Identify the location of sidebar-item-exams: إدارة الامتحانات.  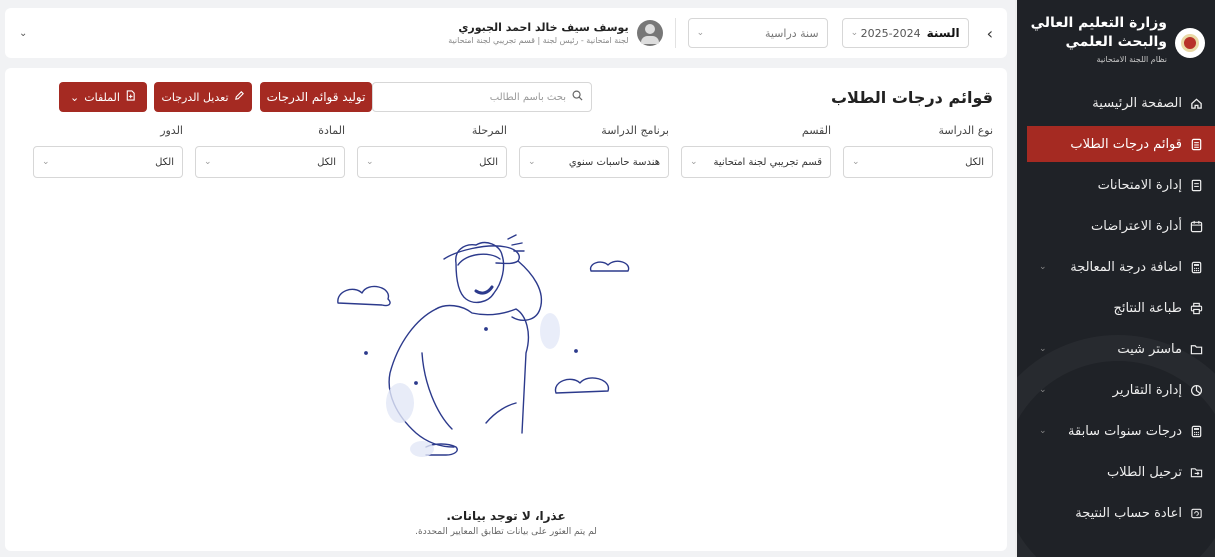
(1116, 185).